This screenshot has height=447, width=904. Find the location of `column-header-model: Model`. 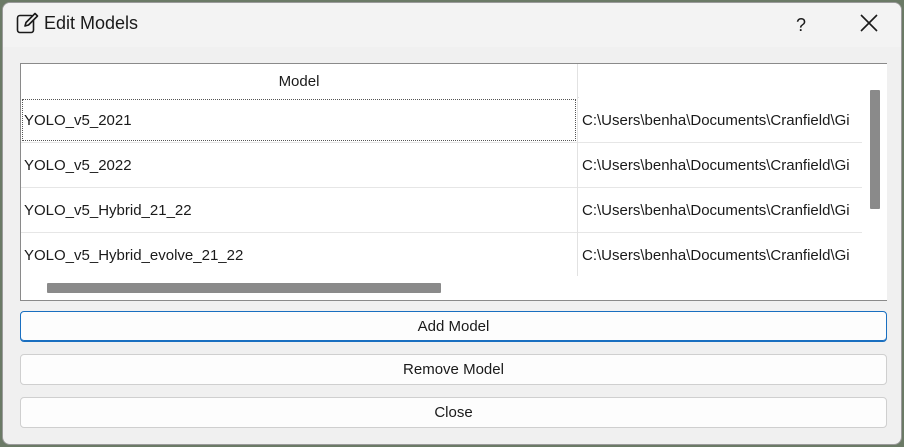

column-header-model: Model is located at coordinates (299, 81).